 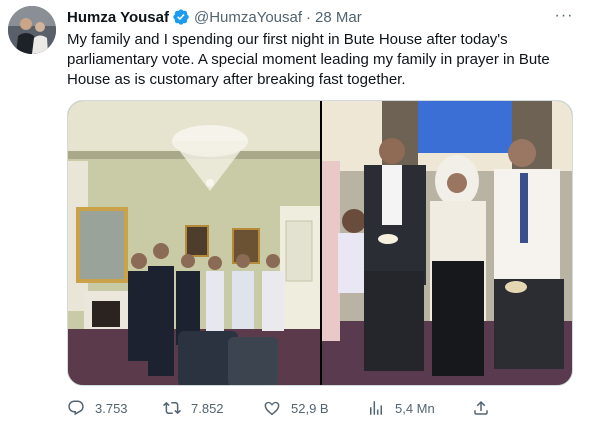 What do you see at coordinates (564, 16) in the screenshot?
I see `more-icon: ···` at bounding box center [564, 16].